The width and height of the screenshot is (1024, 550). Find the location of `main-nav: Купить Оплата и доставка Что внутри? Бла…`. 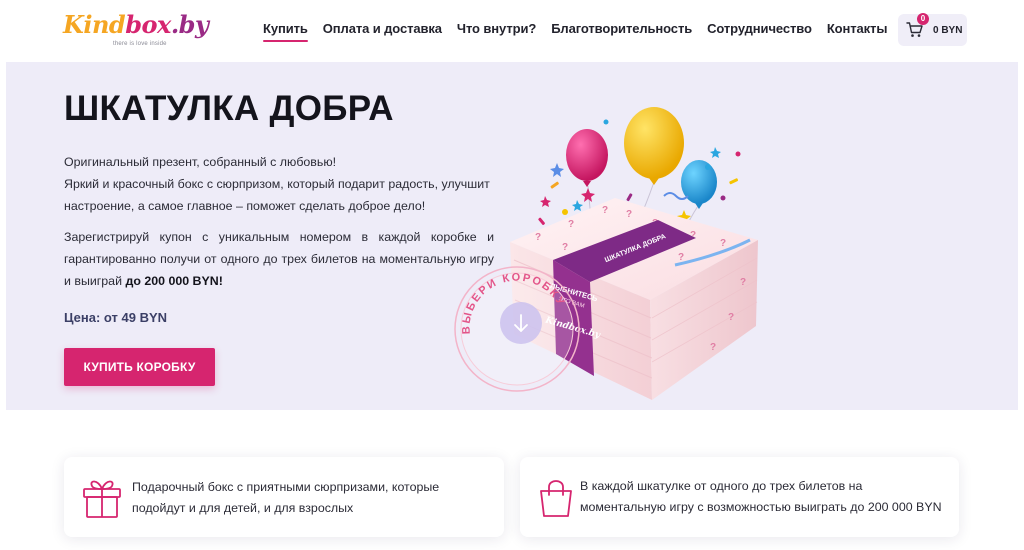

main-nav: Купить Оплата и доставка Что внутри? Бла… is located at coordinates (575, 31).